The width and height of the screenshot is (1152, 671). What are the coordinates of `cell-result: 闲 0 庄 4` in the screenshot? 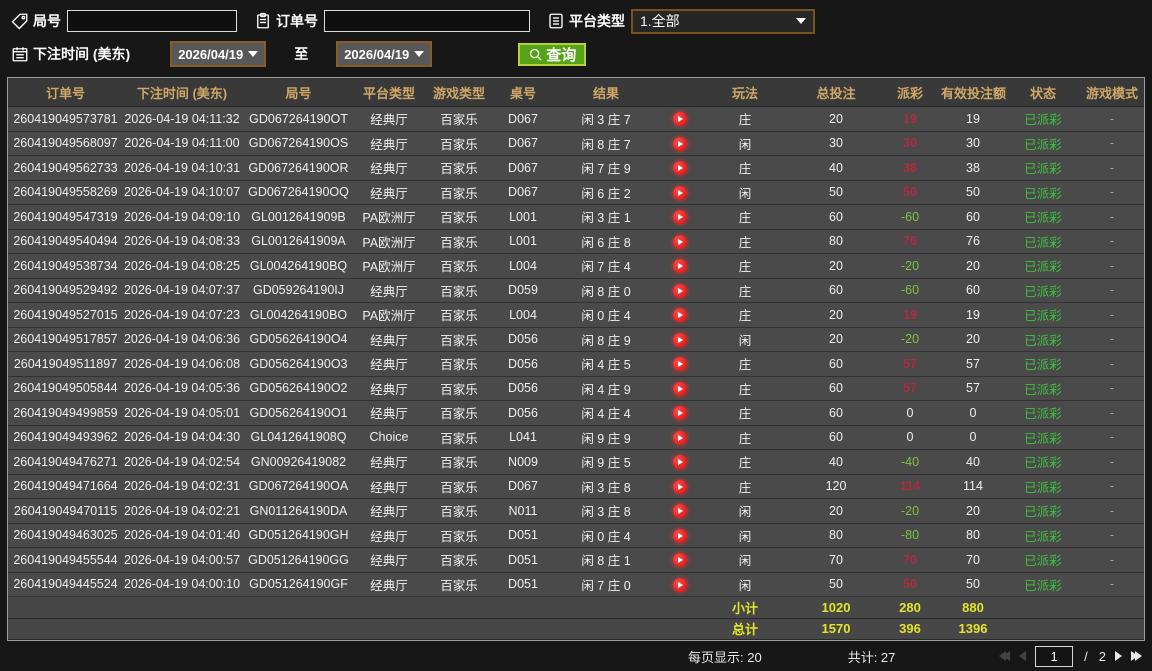 It's located at (606, 535).